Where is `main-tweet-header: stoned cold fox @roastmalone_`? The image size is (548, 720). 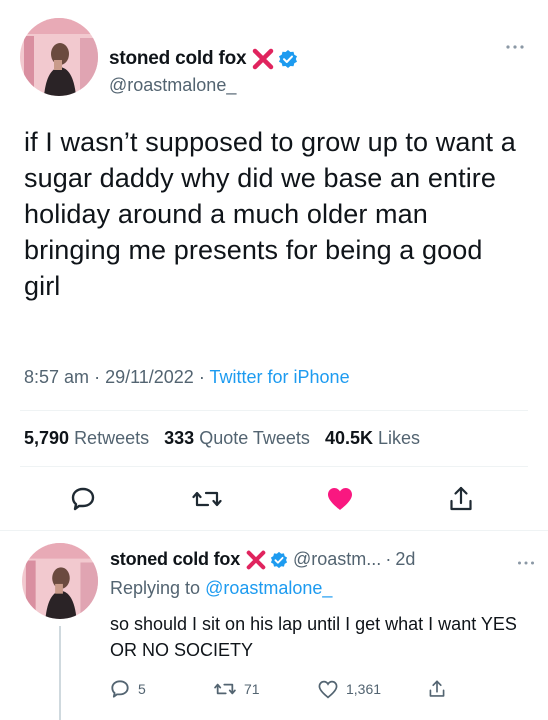 main-tweet-header: stoned cold fox @roastmalone_ is located at coordinates (274, 58).